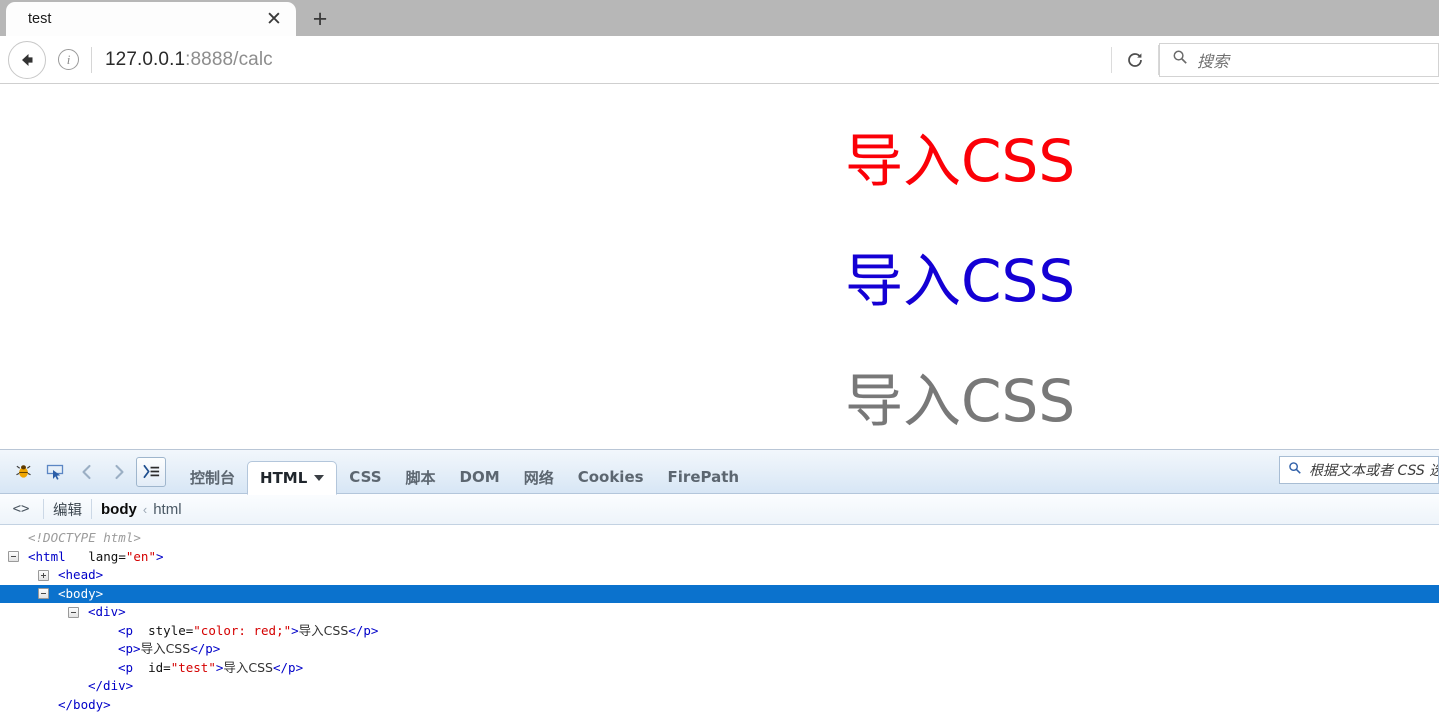 This screenshot has width=1439, height=713. Describe the element at coordinates (719, 575) in the screenshot. I see `tree-row-head: <head>` at that location.